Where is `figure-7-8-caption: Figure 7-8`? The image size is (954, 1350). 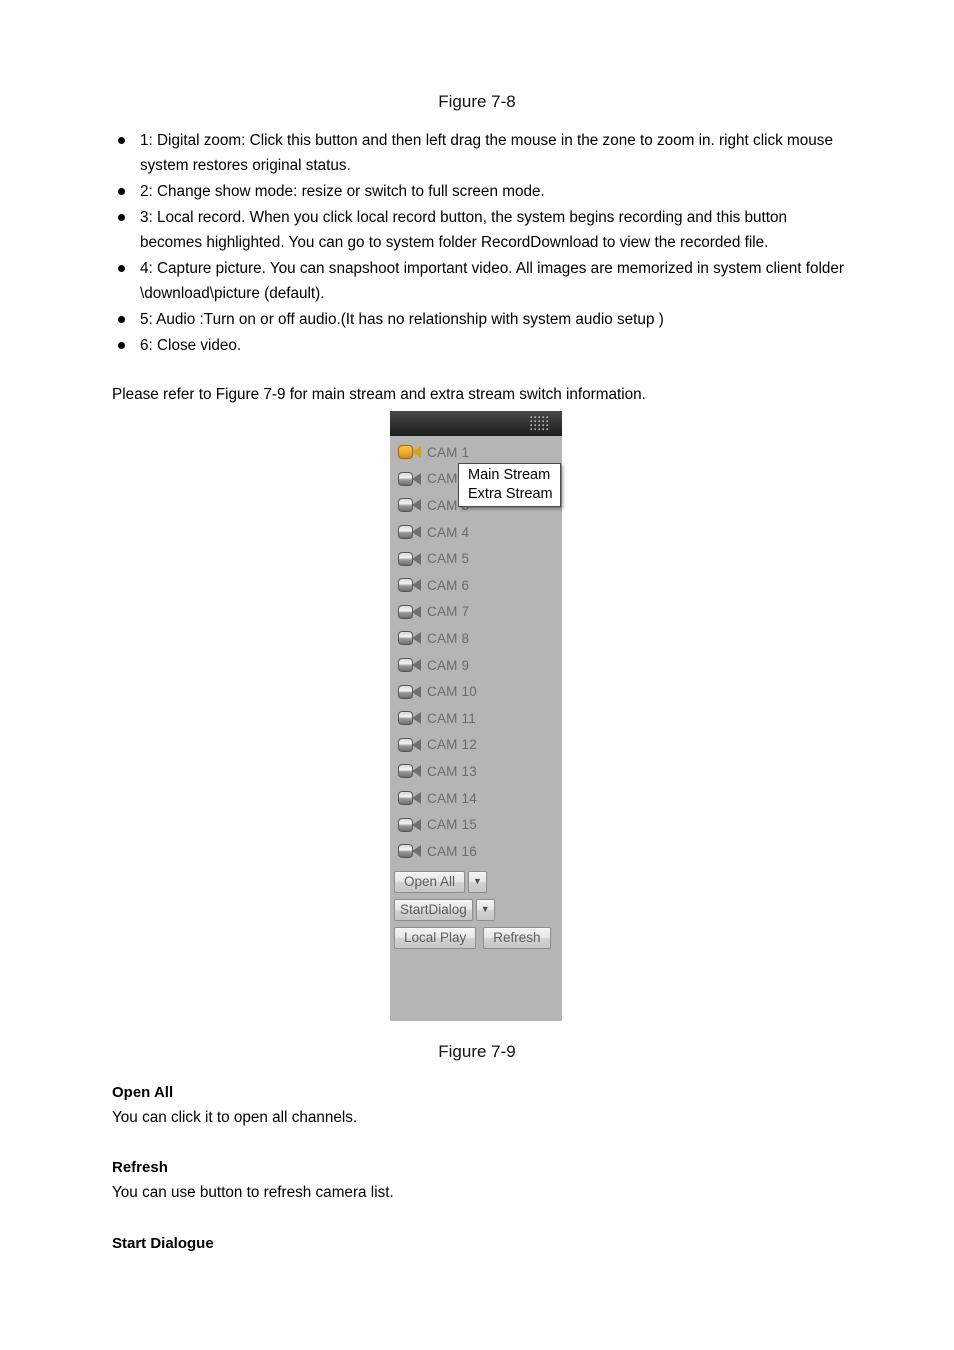 figure-7-8-caption: Figure 7-8 is located at coordinates (477, 101).